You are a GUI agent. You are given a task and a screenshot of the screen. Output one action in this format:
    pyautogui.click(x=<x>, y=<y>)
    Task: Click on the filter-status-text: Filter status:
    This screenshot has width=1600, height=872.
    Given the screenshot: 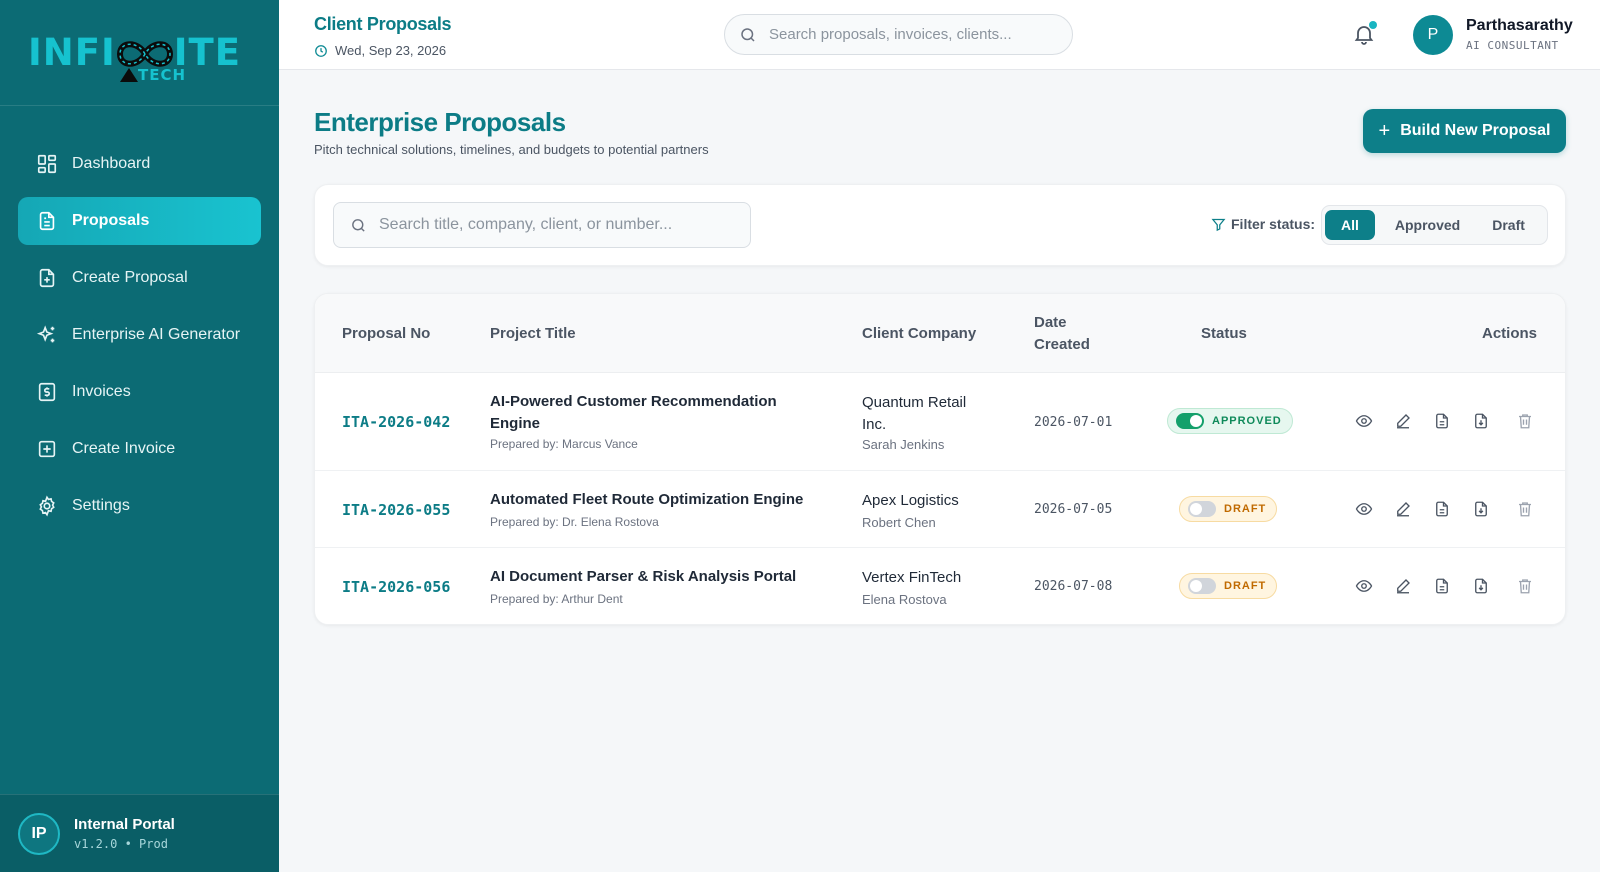 What is the action you would take?
    pyautogui.click(x=1273, y=224)
    